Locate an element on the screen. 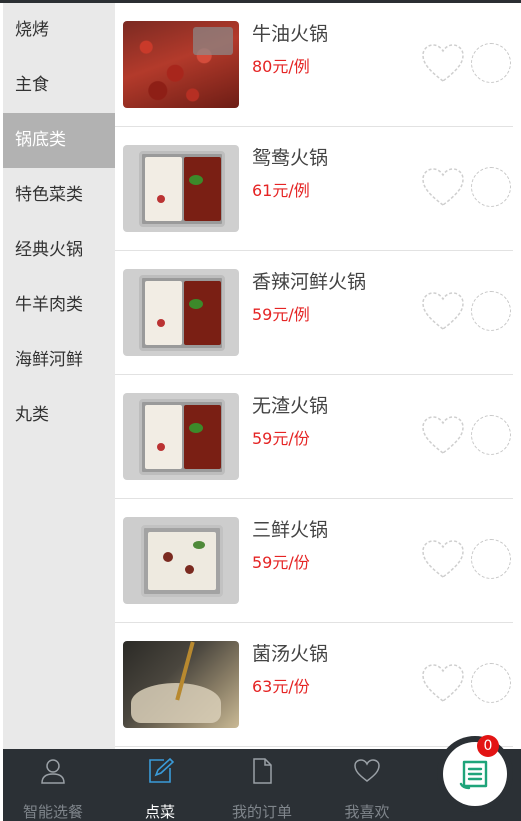 This screenshot has width=521, height=821. list-item: 香辣河鲜火锅 59元/例 is located at coordinates (314, 313).